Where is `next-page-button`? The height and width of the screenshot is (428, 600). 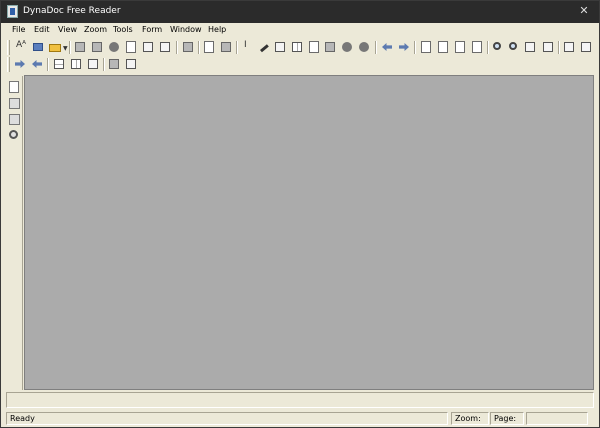 next-page-button is located at coordinates (460, 47).